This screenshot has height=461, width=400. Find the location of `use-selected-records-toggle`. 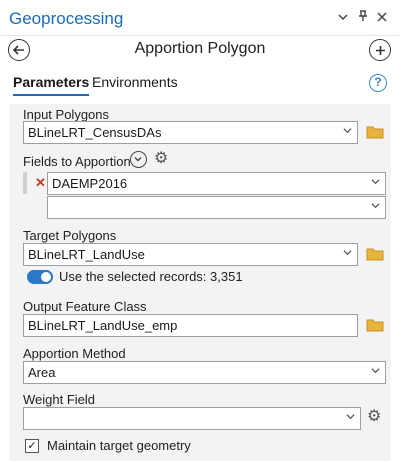

use-selected-records-toggle is located at coordinates (40, 277).